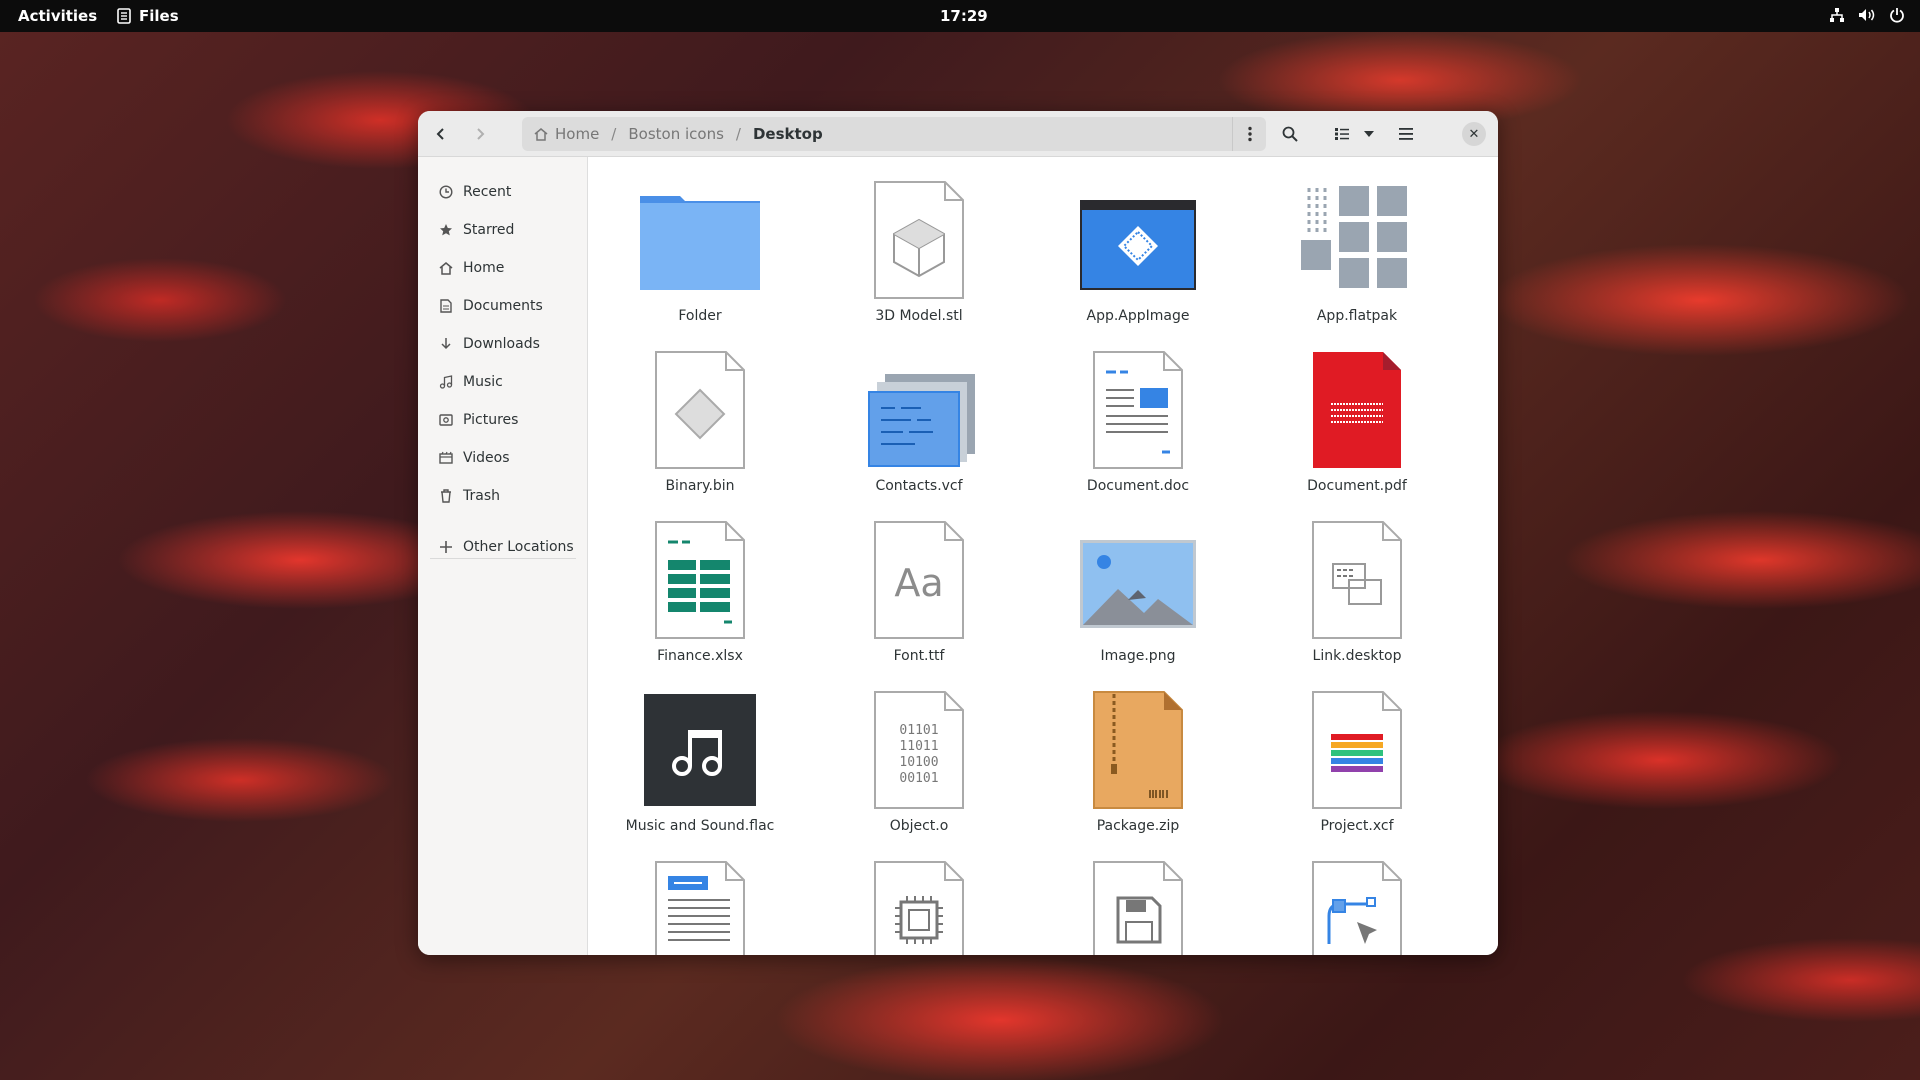 Image resolution: width=1920 pixels, height=1080 pixels. Describe the element at coordinates (918, 762) in the screenshot. I see `svg-text: 10100` at that location.